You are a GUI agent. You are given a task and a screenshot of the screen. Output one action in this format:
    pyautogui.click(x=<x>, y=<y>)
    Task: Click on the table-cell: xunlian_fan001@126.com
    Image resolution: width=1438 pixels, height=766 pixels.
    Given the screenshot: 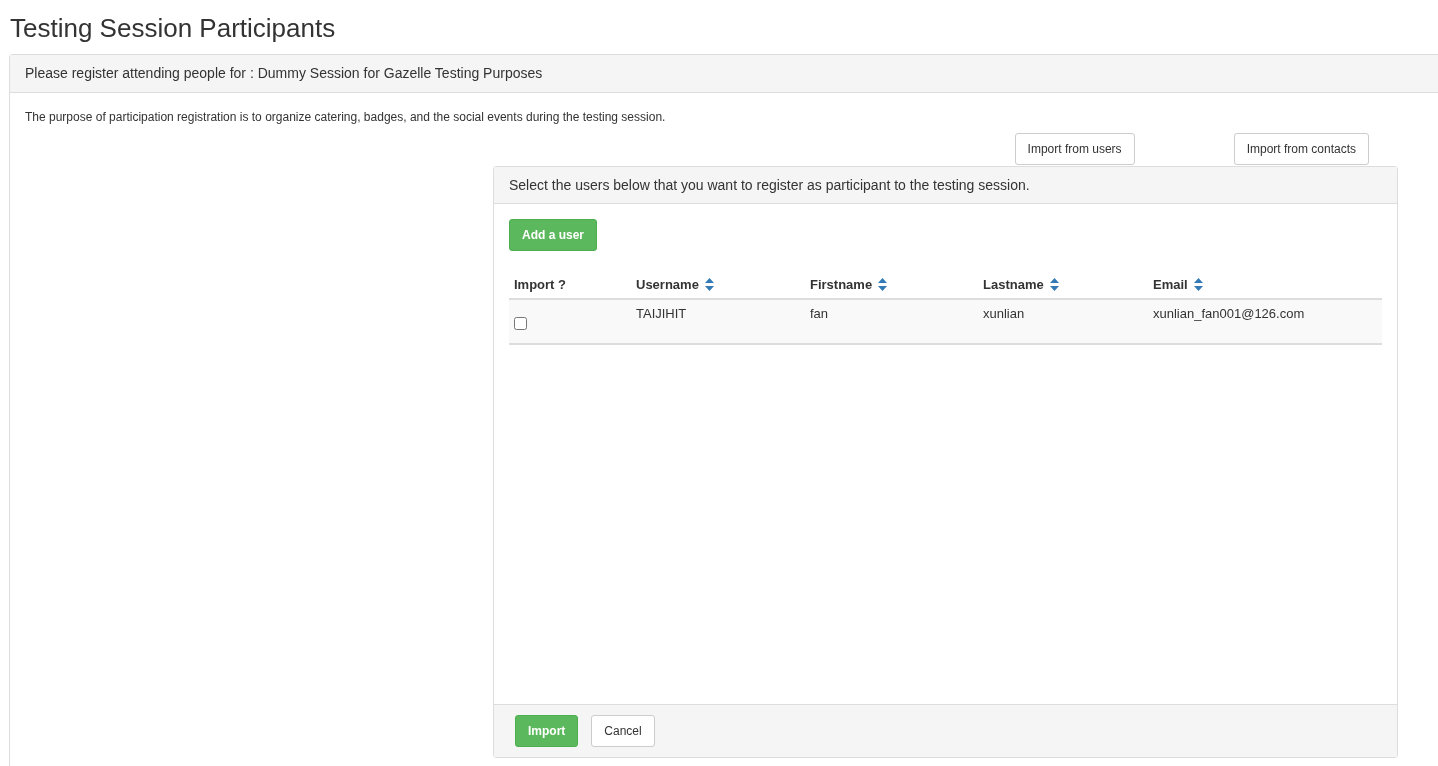 What is the action you would take?
    pyautogui.click(x=1265, y=321)
    